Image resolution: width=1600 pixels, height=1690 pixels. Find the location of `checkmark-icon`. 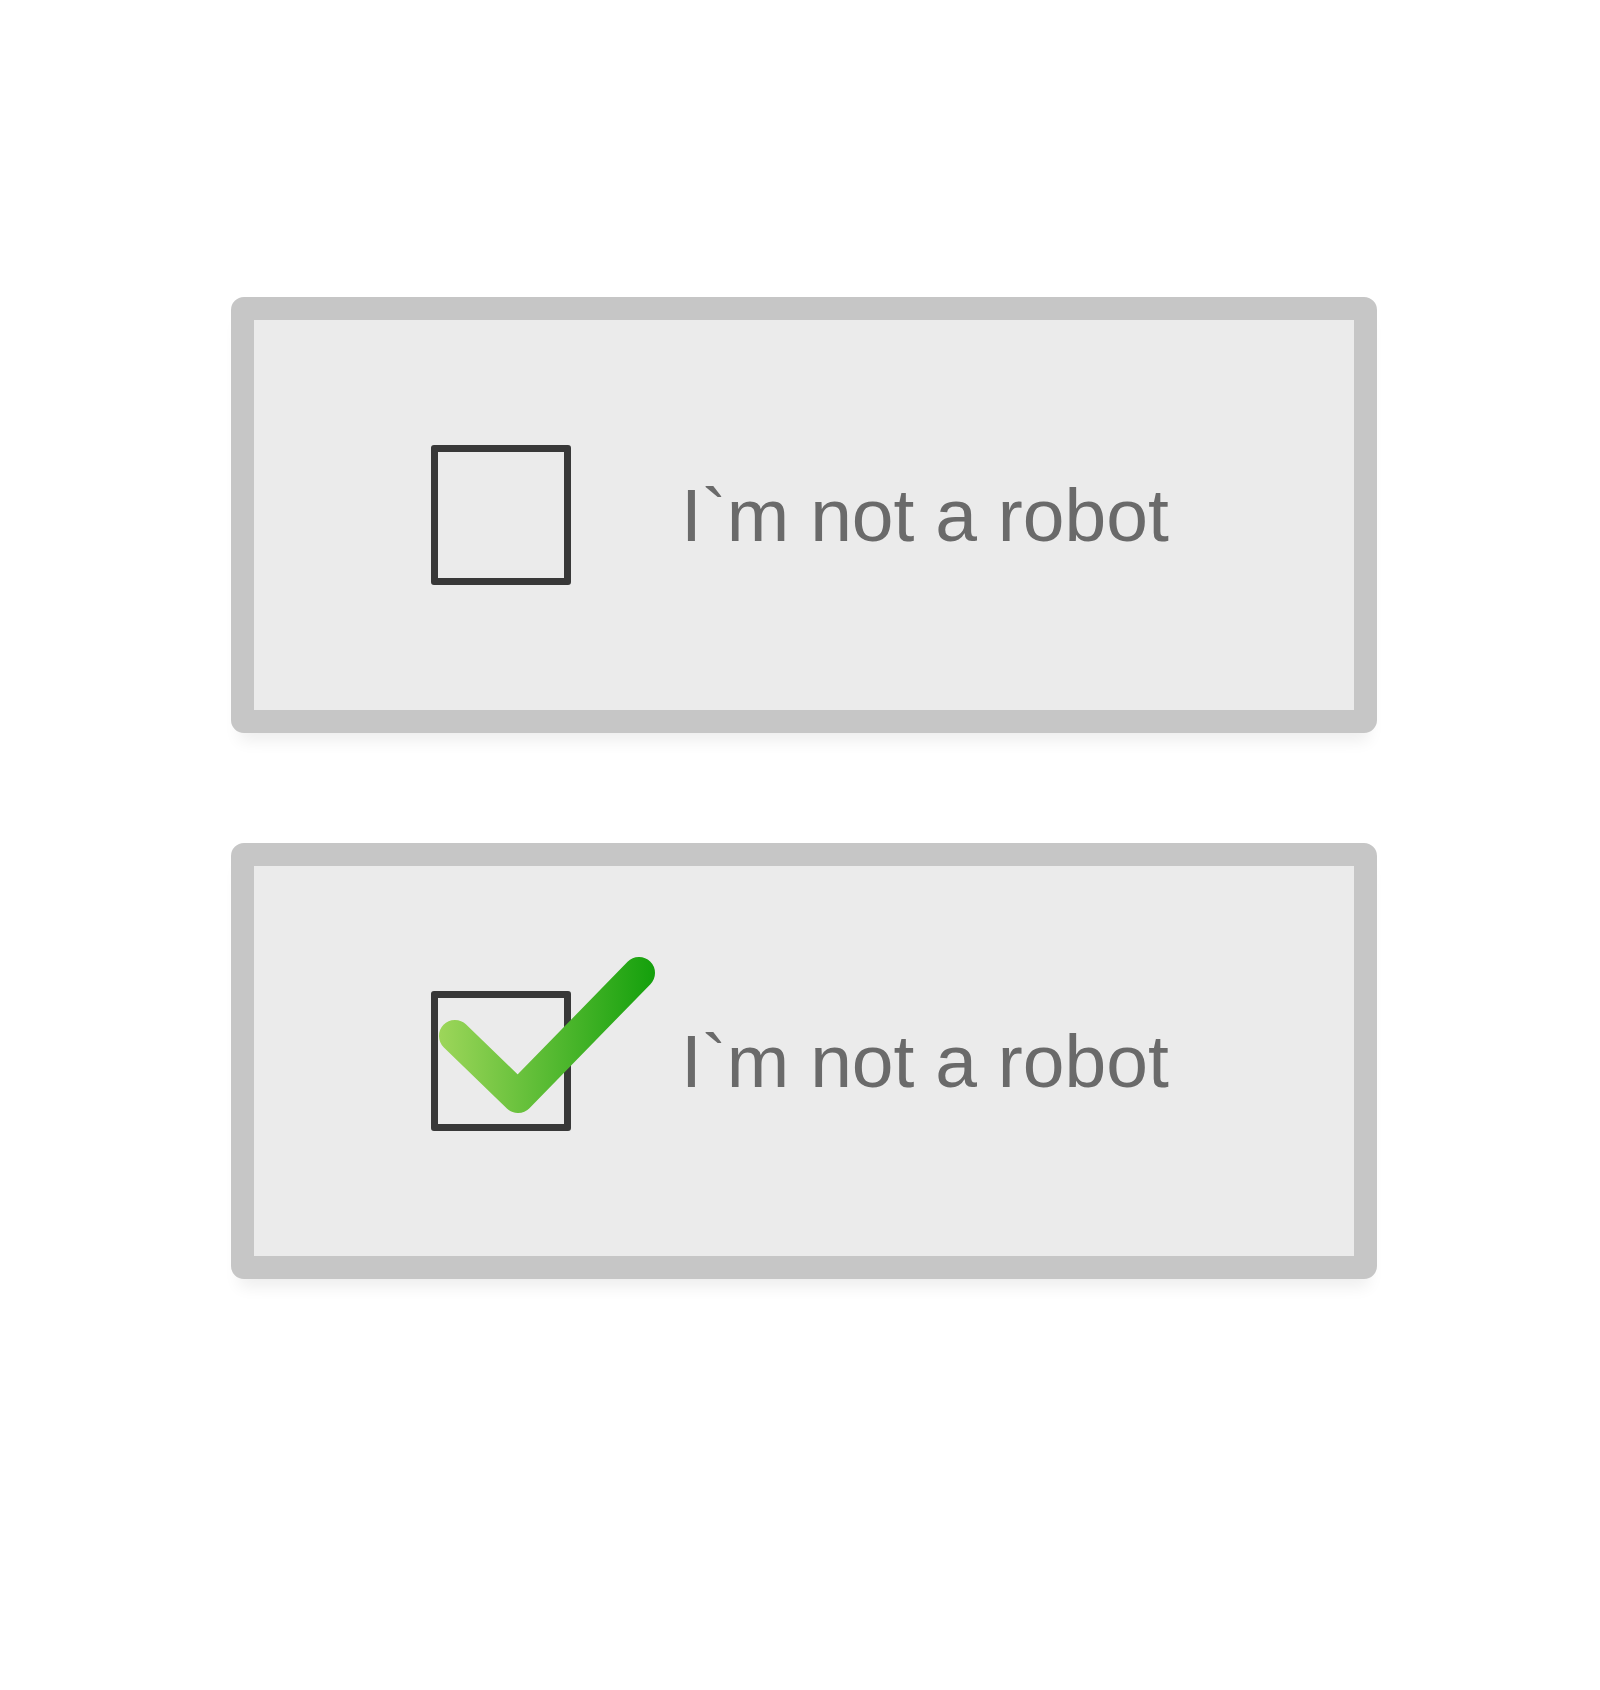

checkmark-icon is located at coordinates (547, 1035).